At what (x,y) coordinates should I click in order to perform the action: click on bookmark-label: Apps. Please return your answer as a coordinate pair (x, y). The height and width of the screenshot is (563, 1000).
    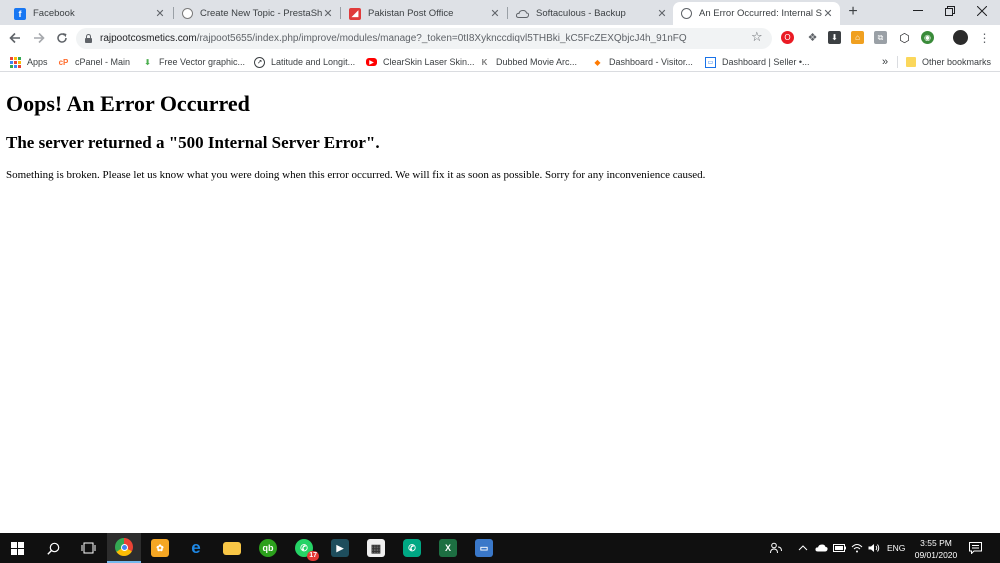
    Looking at the image, I should click on (37, 62).